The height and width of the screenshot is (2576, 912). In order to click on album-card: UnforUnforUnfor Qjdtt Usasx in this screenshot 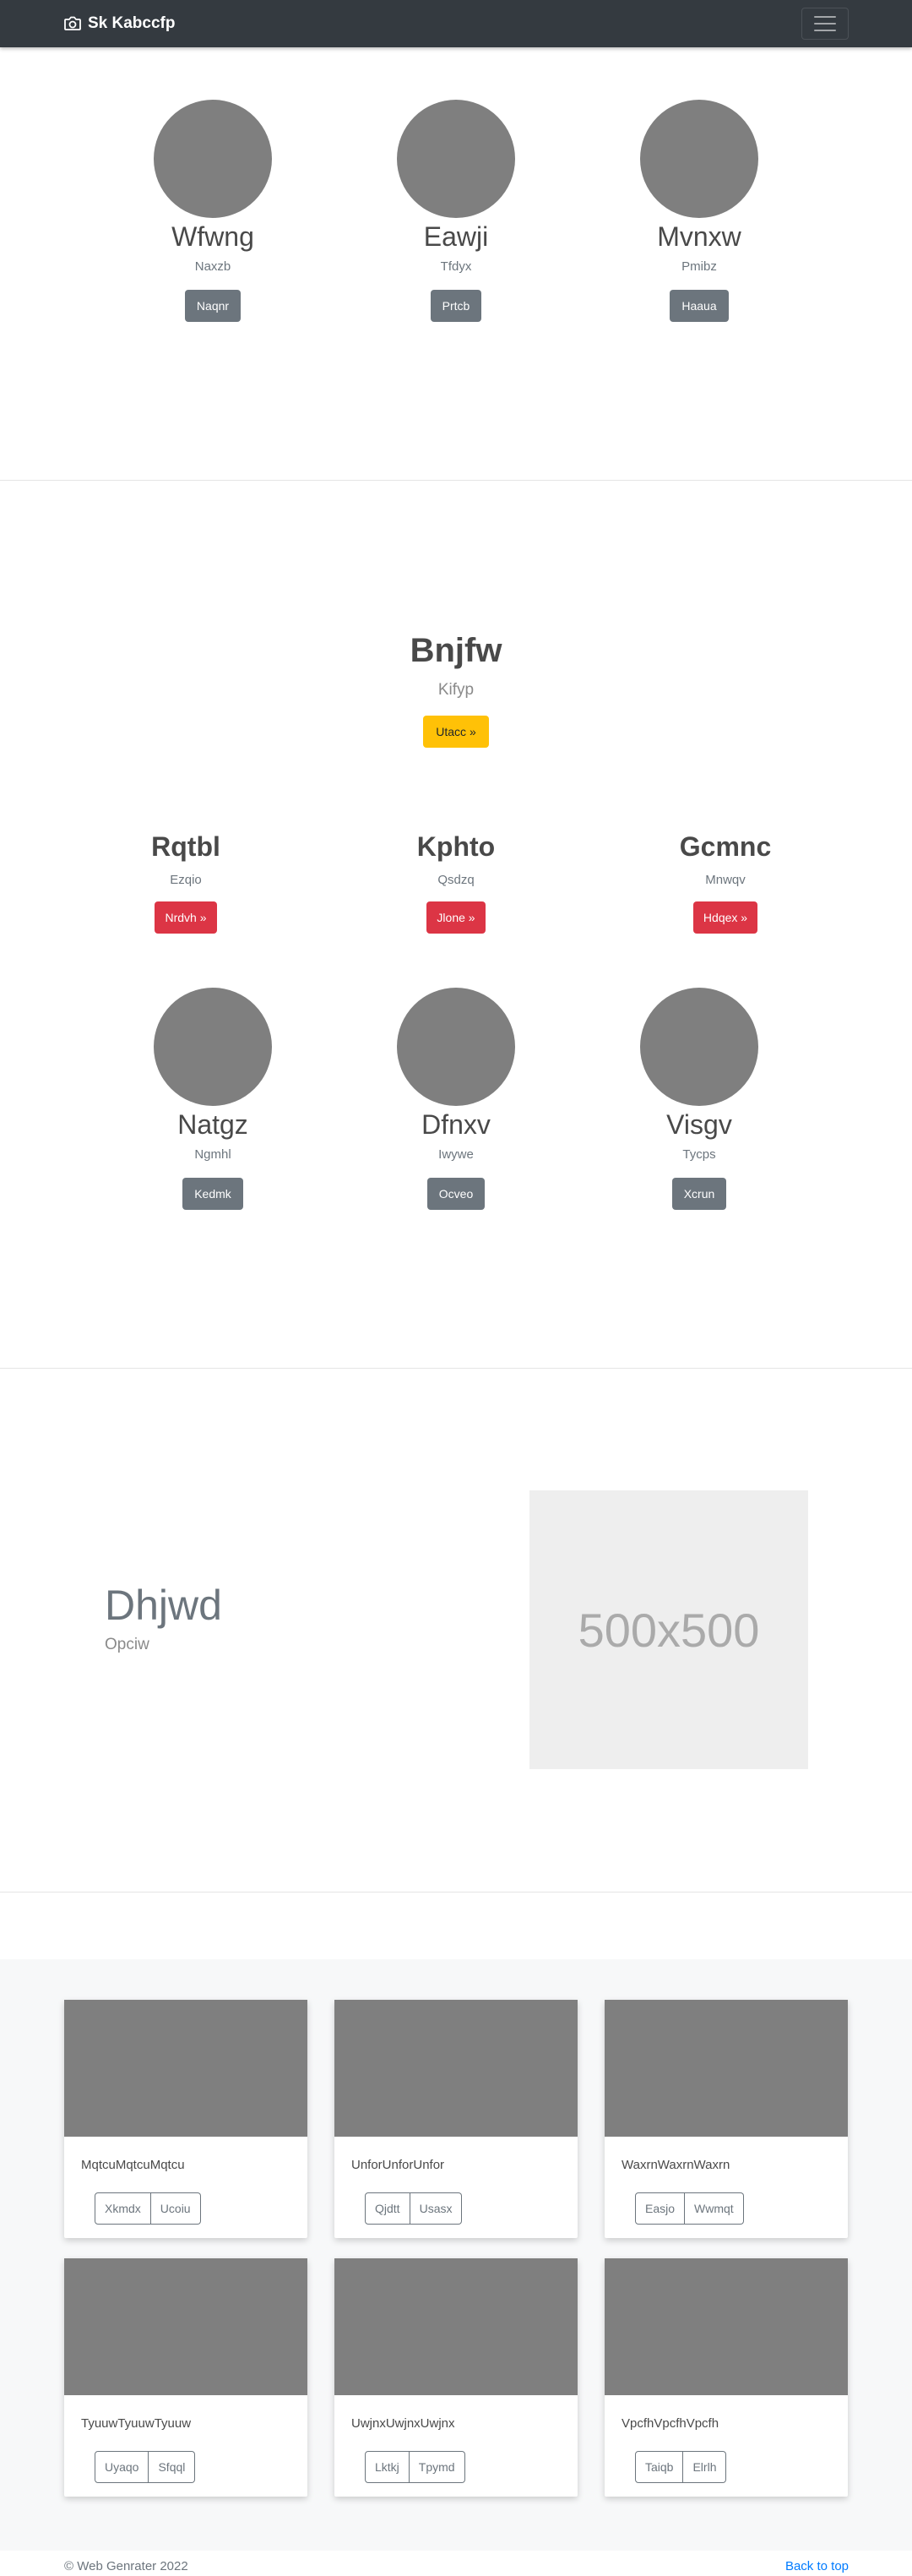, I will do `click(456, 2119)`.